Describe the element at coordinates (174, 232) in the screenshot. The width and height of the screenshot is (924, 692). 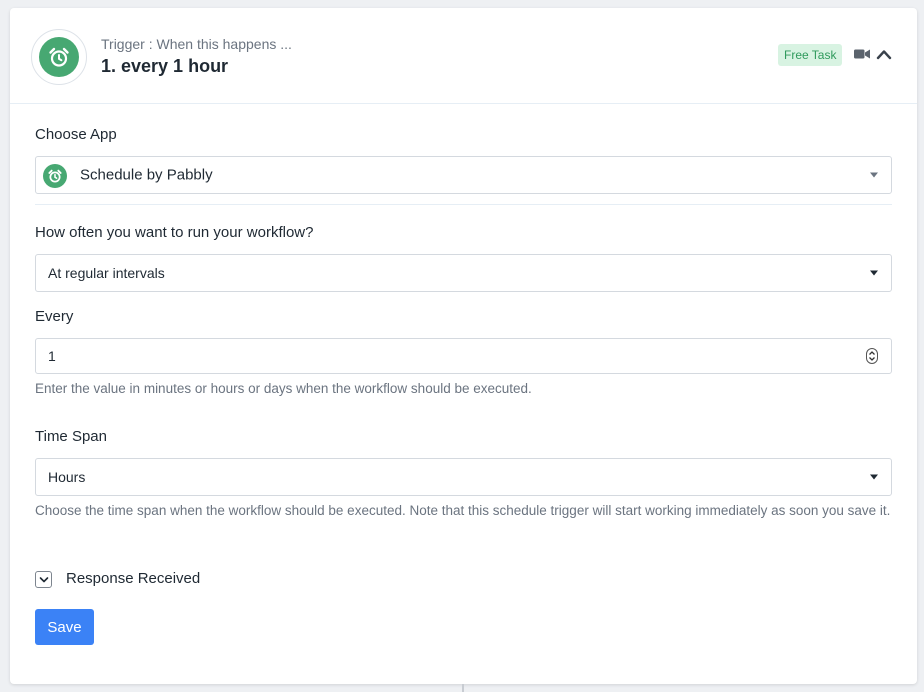
I see `frequency-label: How often you want to run your workflow?` at that location.